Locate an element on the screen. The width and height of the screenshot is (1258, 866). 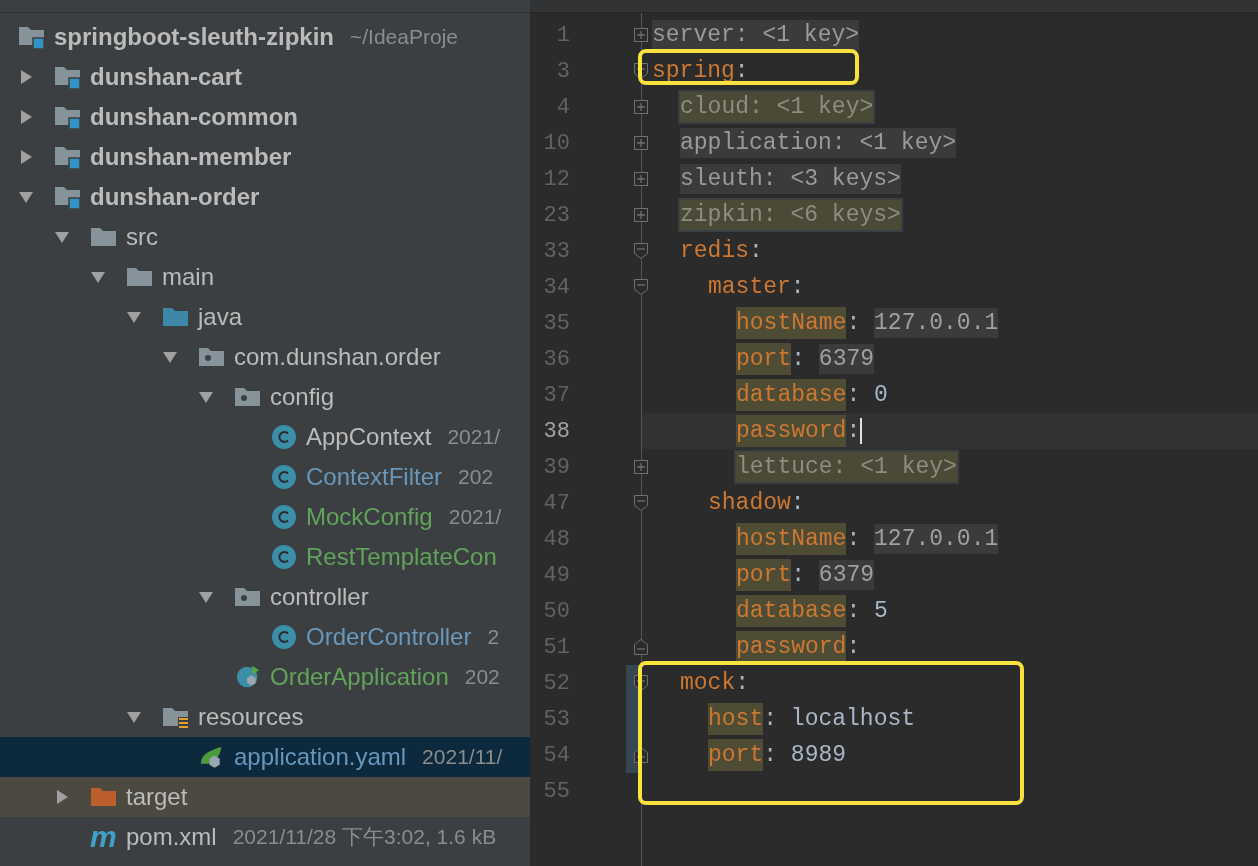
tree-row: application.yaml 2021/11/ is located at coordinates (265, 757).